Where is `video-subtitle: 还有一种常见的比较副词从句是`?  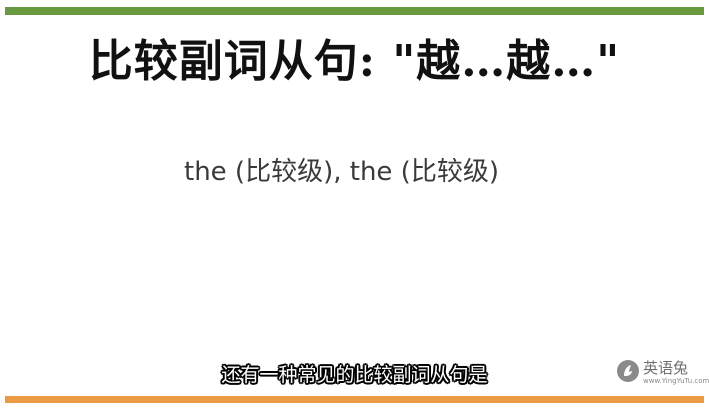
video-subtitle: 还有一种常见的比较副词从句是 is located at coordinates (354, 375).